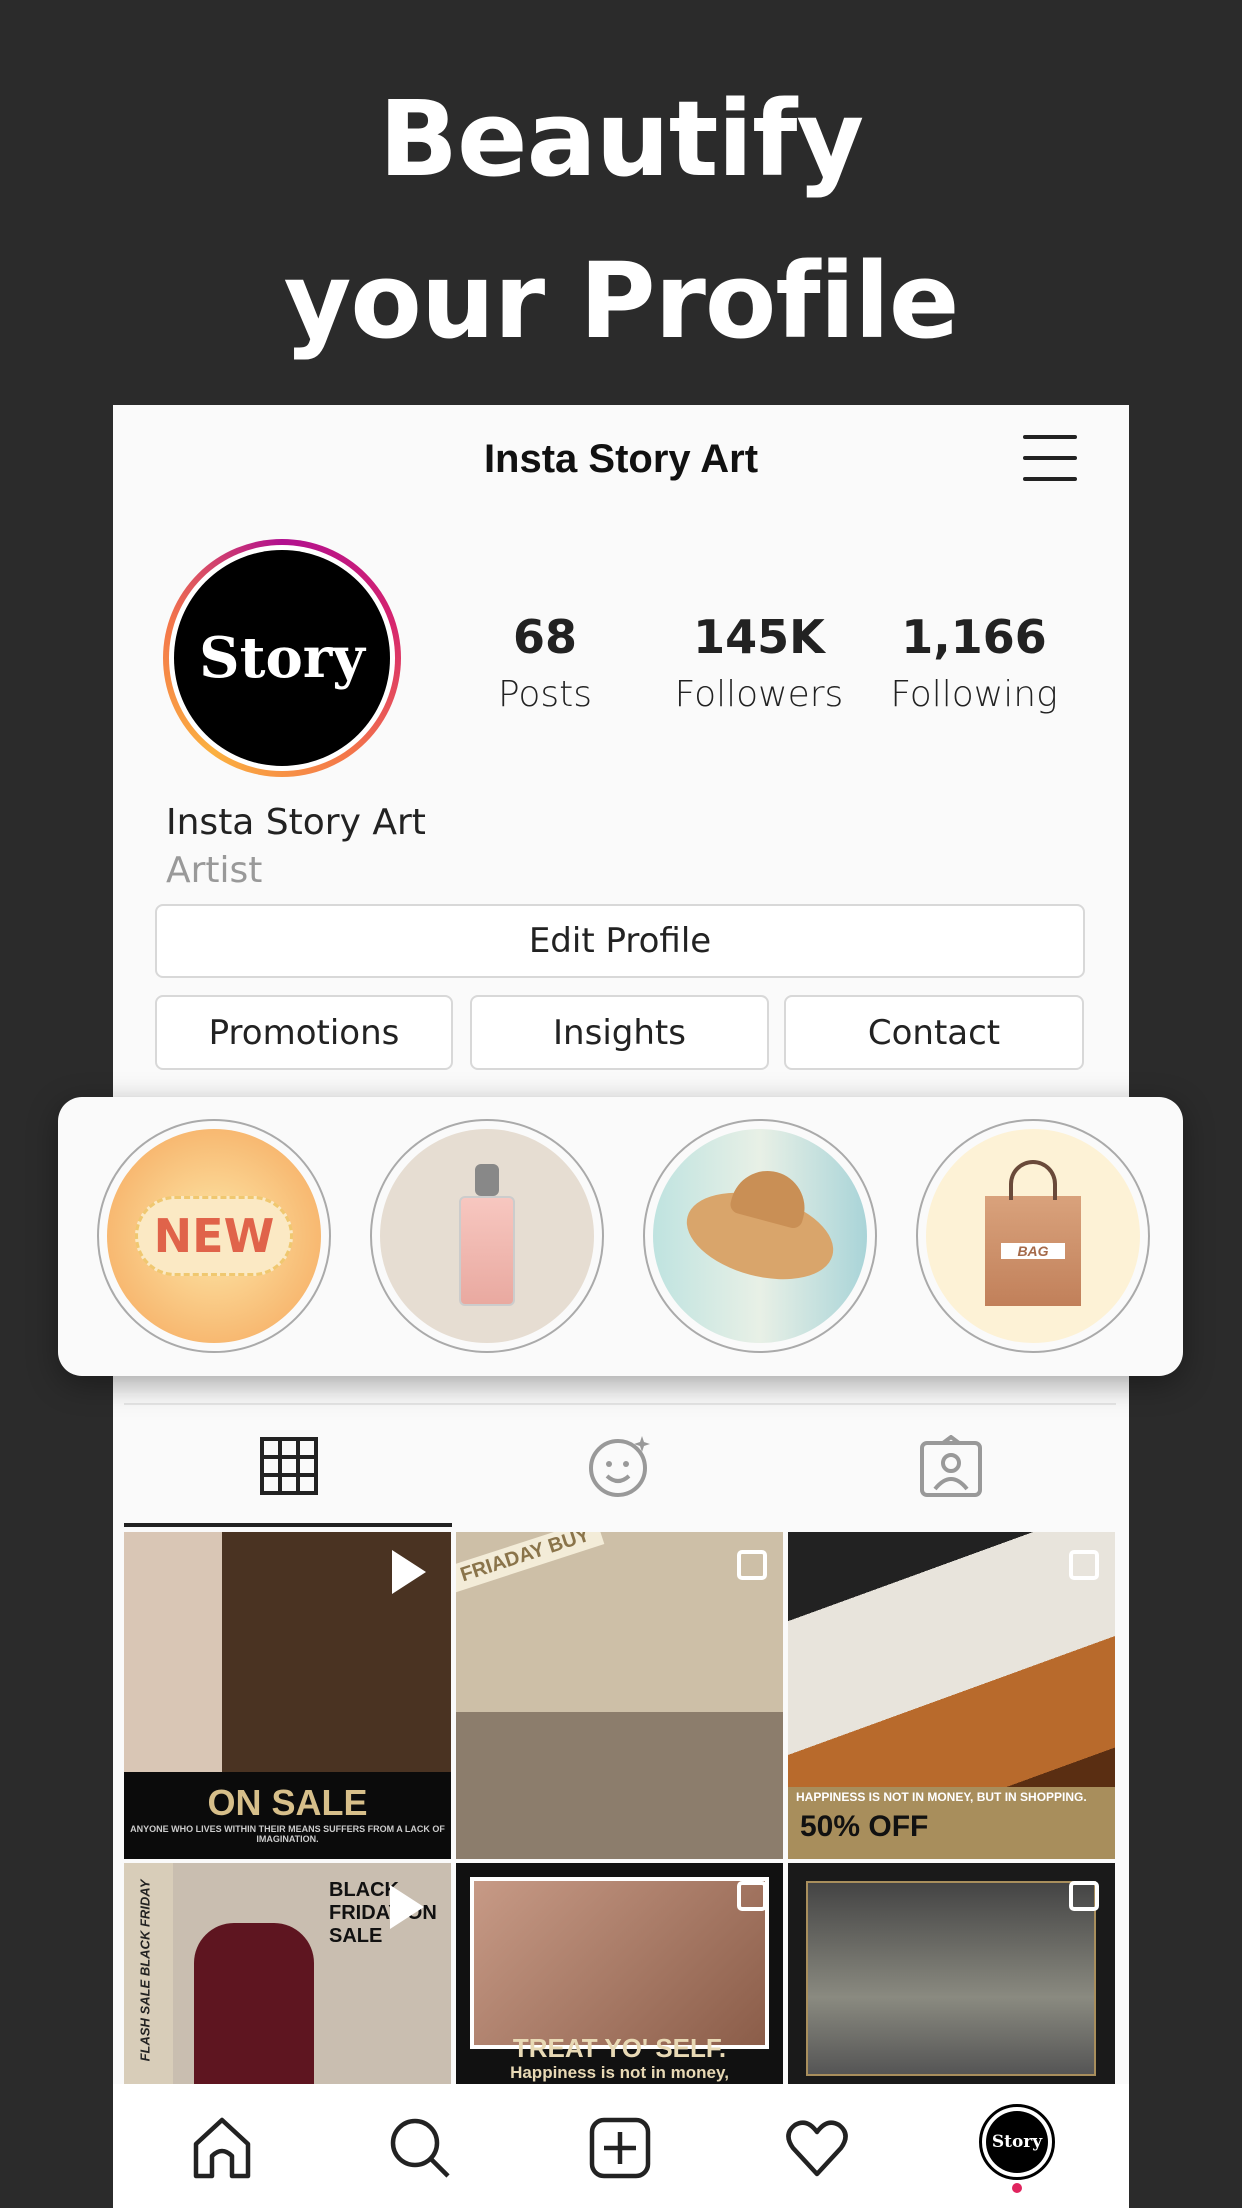 This screenshot has width=1242, height=2208. I want to click on heart-icon, so click(817, 2148).